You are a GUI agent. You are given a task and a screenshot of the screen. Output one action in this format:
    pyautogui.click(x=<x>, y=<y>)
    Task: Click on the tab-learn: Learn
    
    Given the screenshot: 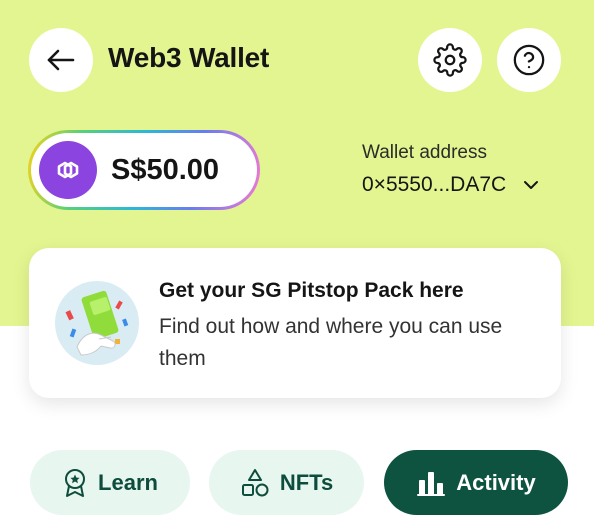 What is the action you would take?
    pyautogui.click(x=110, y=482)
    